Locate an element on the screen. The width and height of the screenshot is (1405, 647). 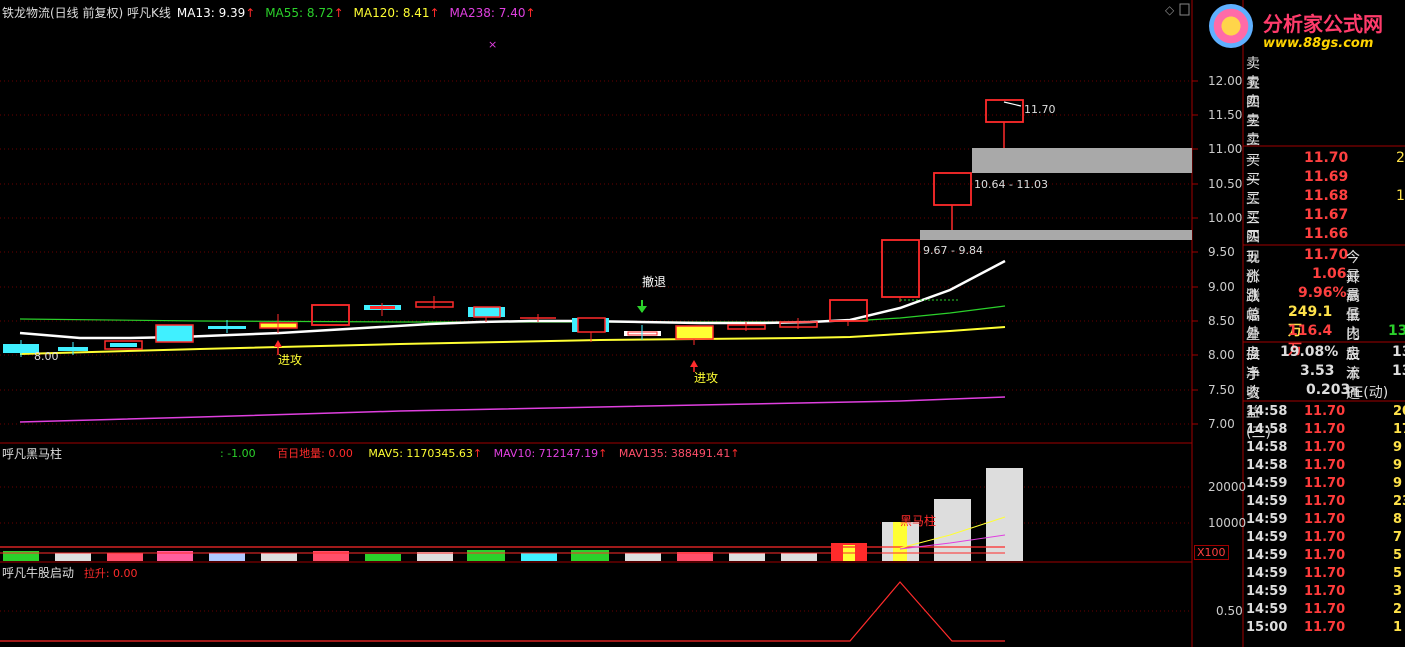
lift-value: 拉升: 0.00 is located at coordinates (110, 573).